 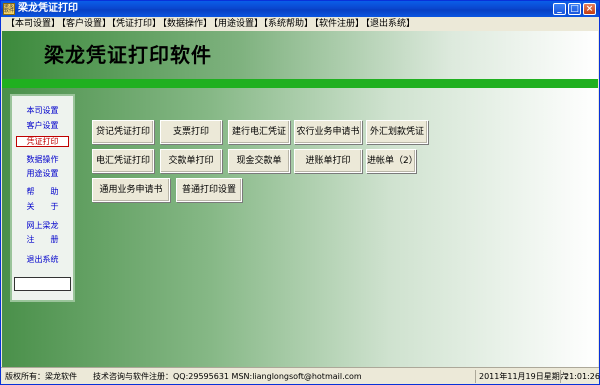 What do you see at coordinates (300, 55) in the screenshot?
I see `header-banner: 梁龙凭证打印软件` at bounding box center [300, 55].